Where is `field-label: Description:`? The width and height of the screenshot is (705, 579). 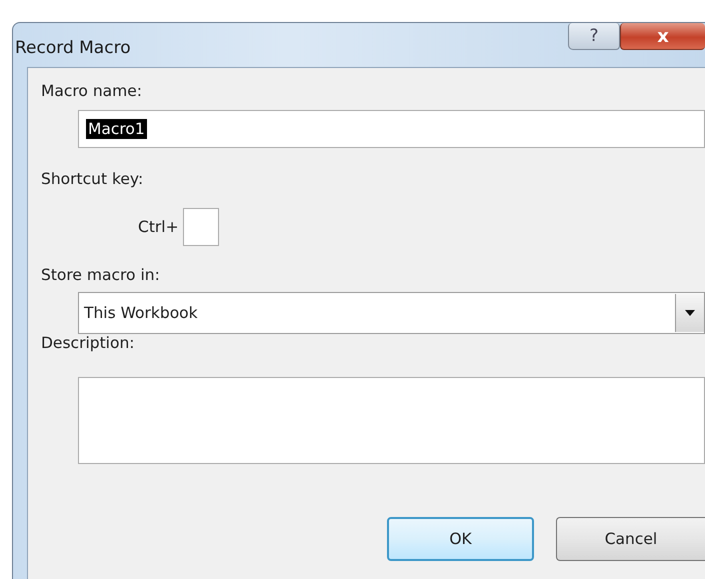 field-label: Description: is located at coordinates (87, 344).